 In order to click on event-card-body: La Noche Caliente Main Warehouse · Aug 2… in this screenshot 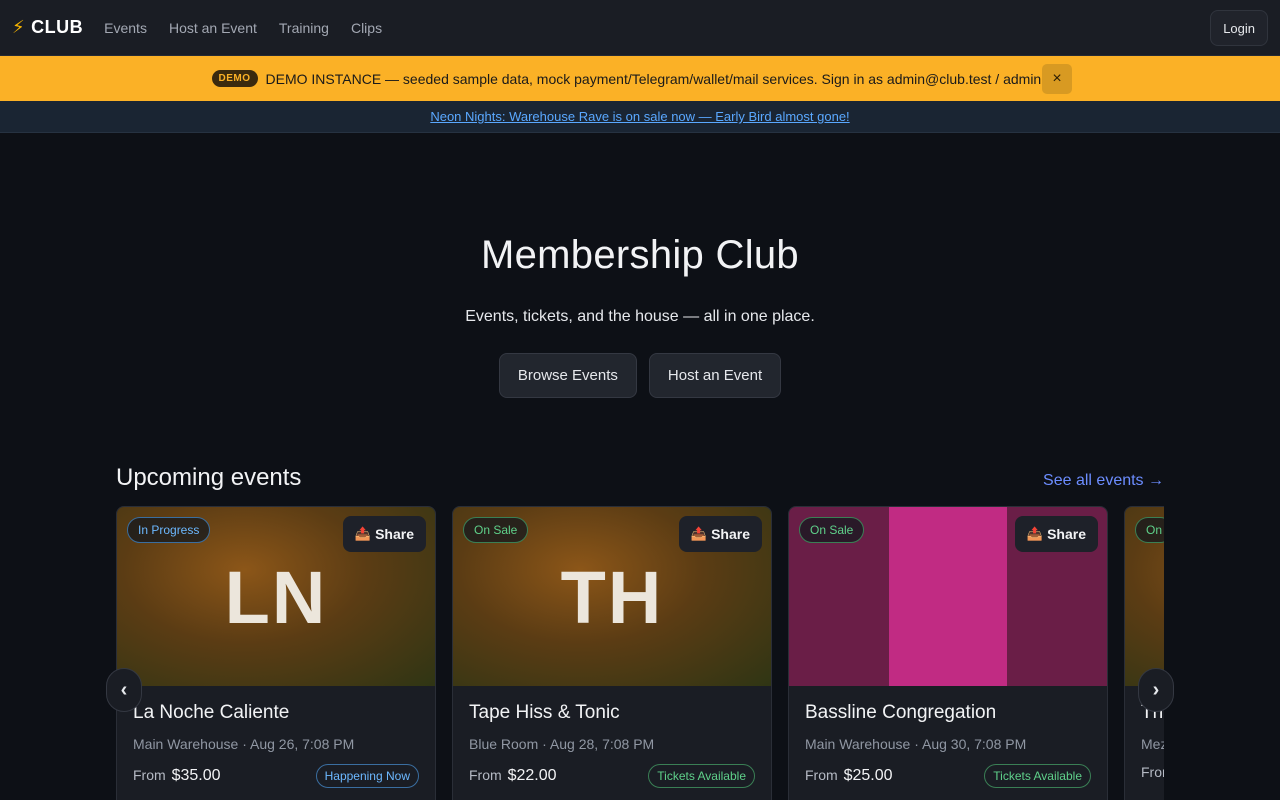, I will do `click(276, 743)`.